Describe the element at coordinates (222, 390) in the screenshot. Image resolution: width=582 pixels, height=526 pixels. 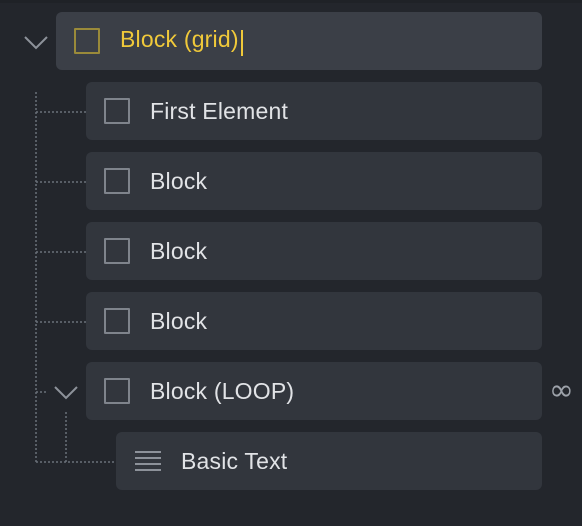
I see `tree-item-label: Block (LOOP)` at that location.